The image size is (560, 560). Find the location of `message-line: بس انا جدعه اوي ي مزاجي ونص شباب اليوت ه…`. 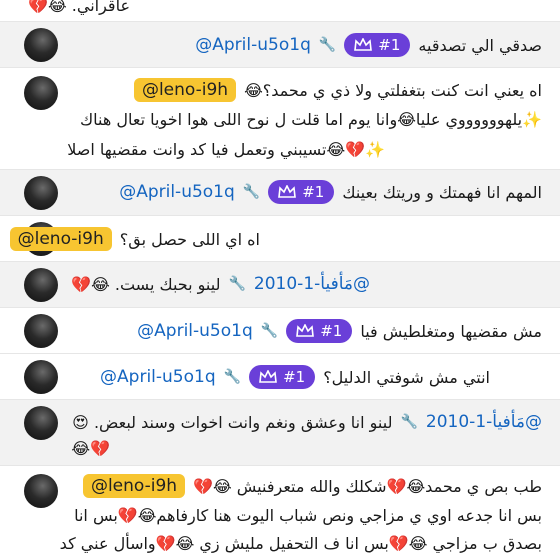

message-line: بس انا جدعه اوي ي مزاجي ونص شباب اليوت ه… is located at coordinates (308, 515).